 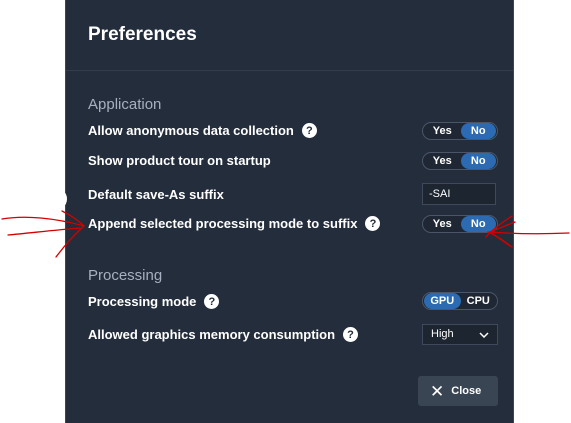 I want to click on chevron-down-icon, so click(x=484, y=334).